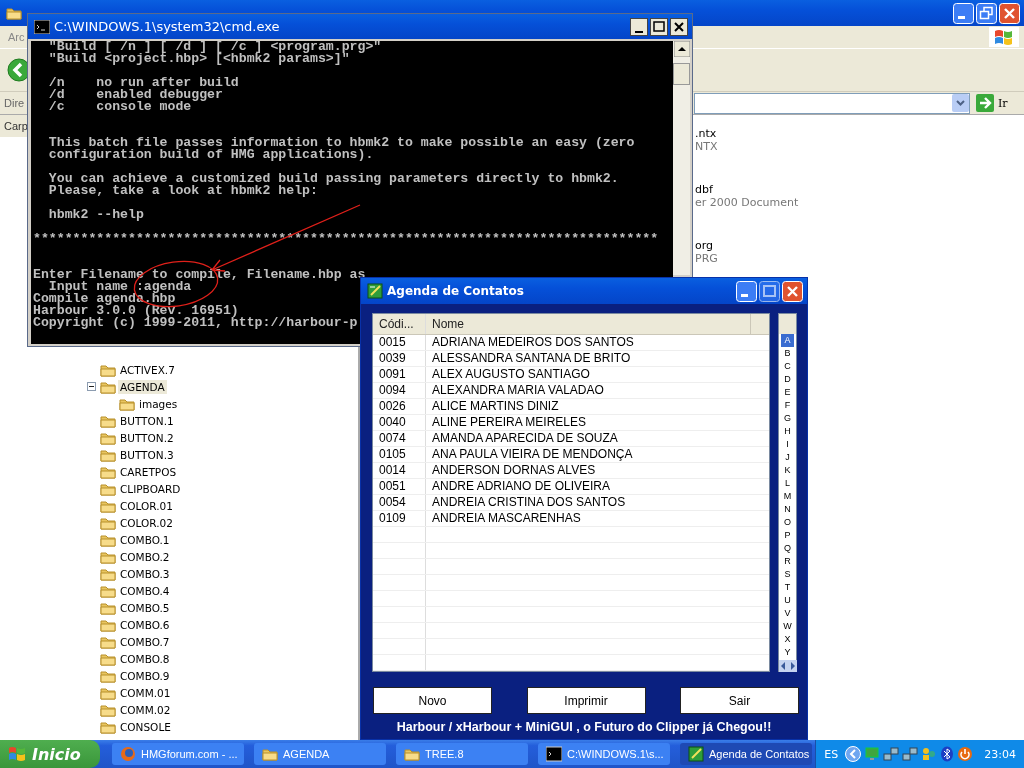 This screenshot has width=1024, height=768. Describe the element at coordinates (145, 607) in the screenshot. I see `folder-item: COMBO.5` at that location.